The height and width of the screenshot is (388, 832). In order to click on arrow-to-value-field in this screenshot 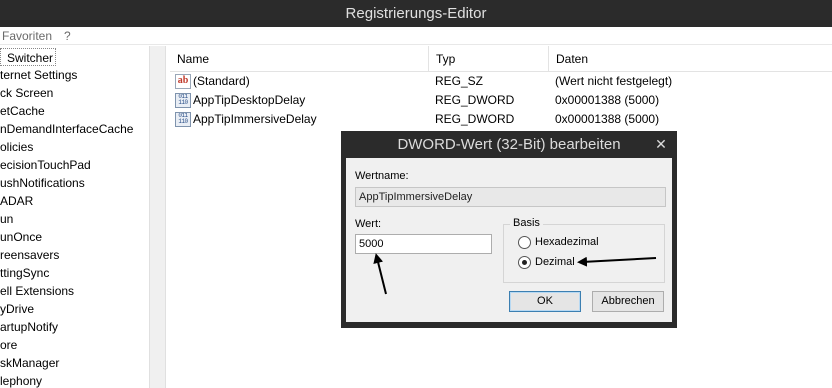, I will do `click(380, 274)`.